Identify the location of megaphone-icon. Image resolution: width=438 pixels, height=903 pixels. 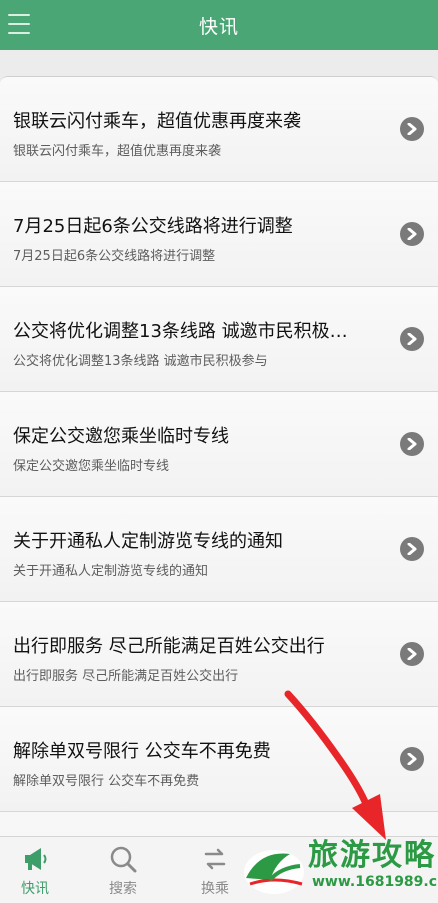
(36, 859).